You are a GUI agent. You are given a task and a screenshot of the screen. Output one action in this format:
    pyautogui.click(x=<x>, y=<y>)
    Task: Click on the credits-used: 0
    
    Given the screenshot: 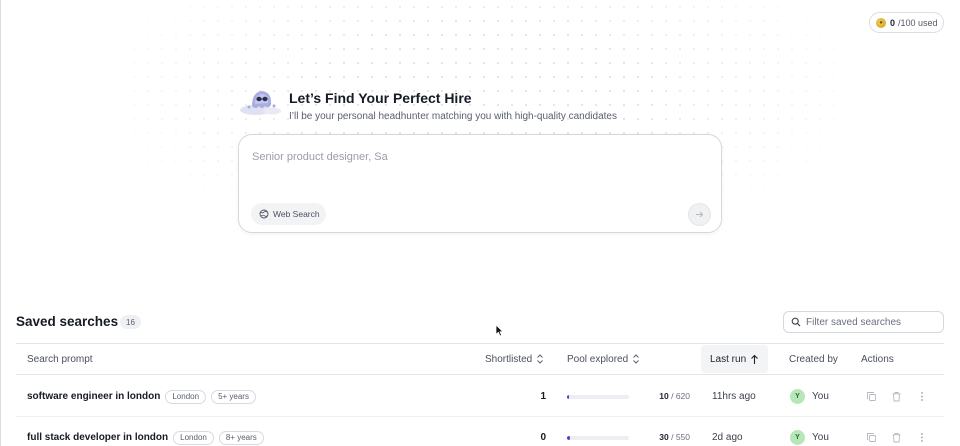 What is the action you would take?
    pyautogui.click(x=893, y=22)
    